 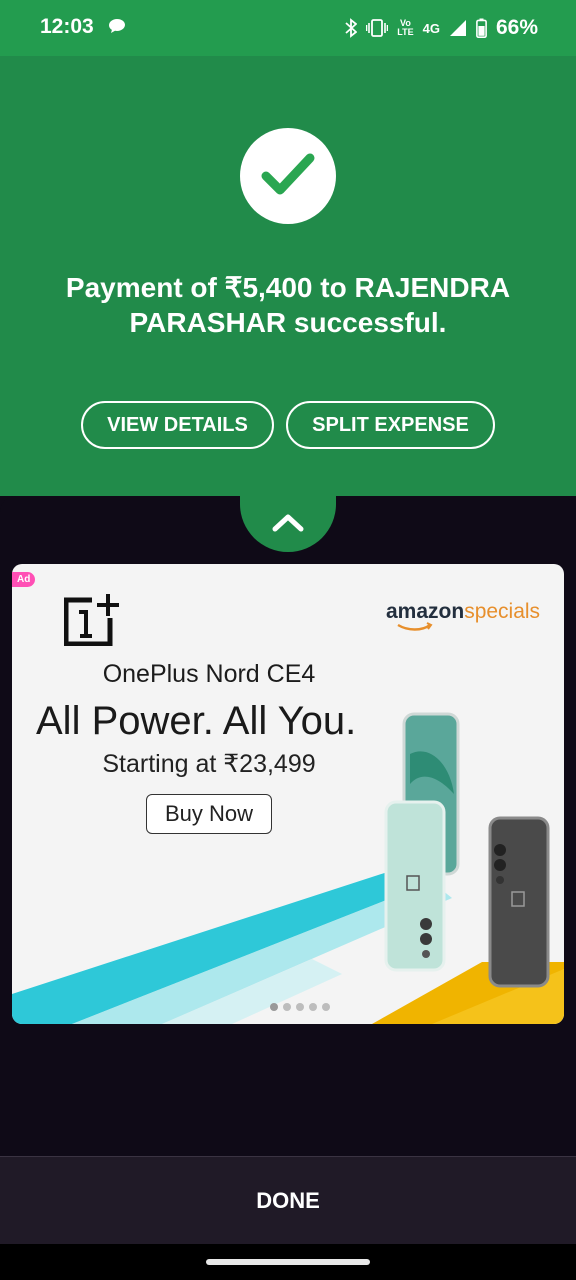 What do you see at coordinates (288, 523) in the screenshot?
I see `chevron-up-icon` at bounding box center [288, 523].